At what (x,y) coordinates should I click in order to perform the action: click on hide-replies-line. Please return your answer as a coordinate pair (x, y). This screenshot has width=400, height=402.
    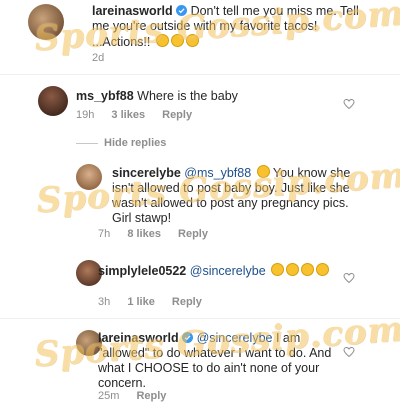
    Looking at the image, I should click on (87, 143).